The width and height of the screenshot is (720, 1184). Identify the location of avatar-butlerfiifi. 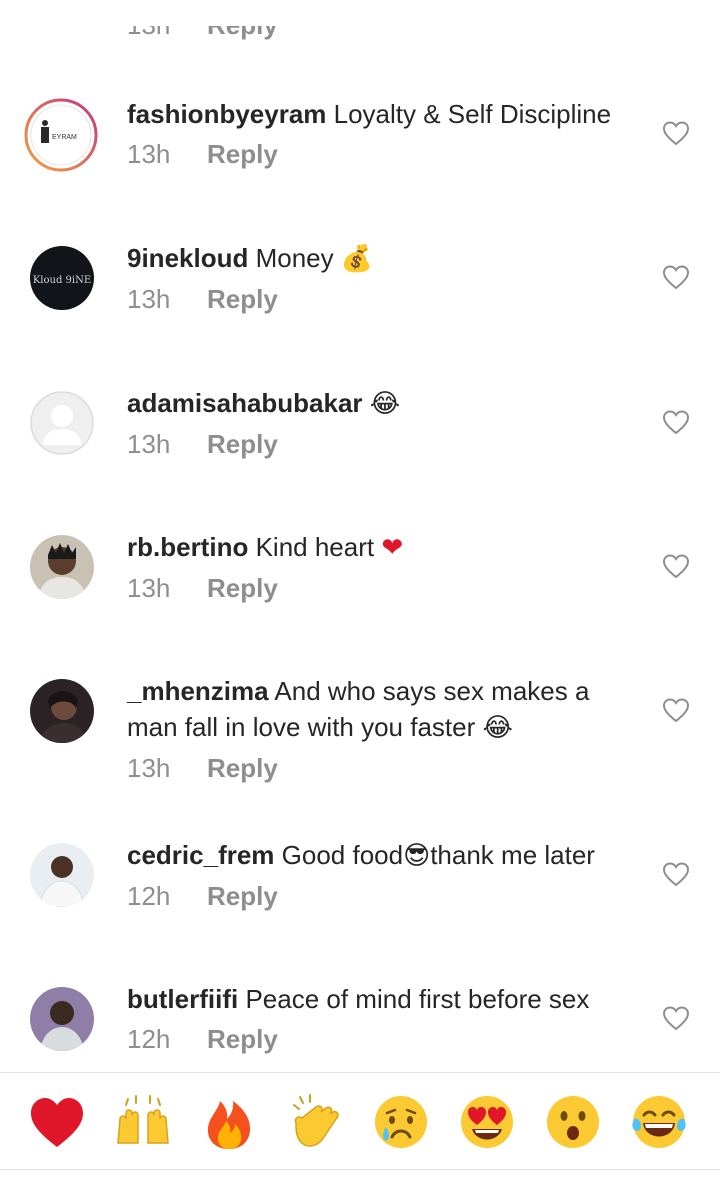
(62, 1019).